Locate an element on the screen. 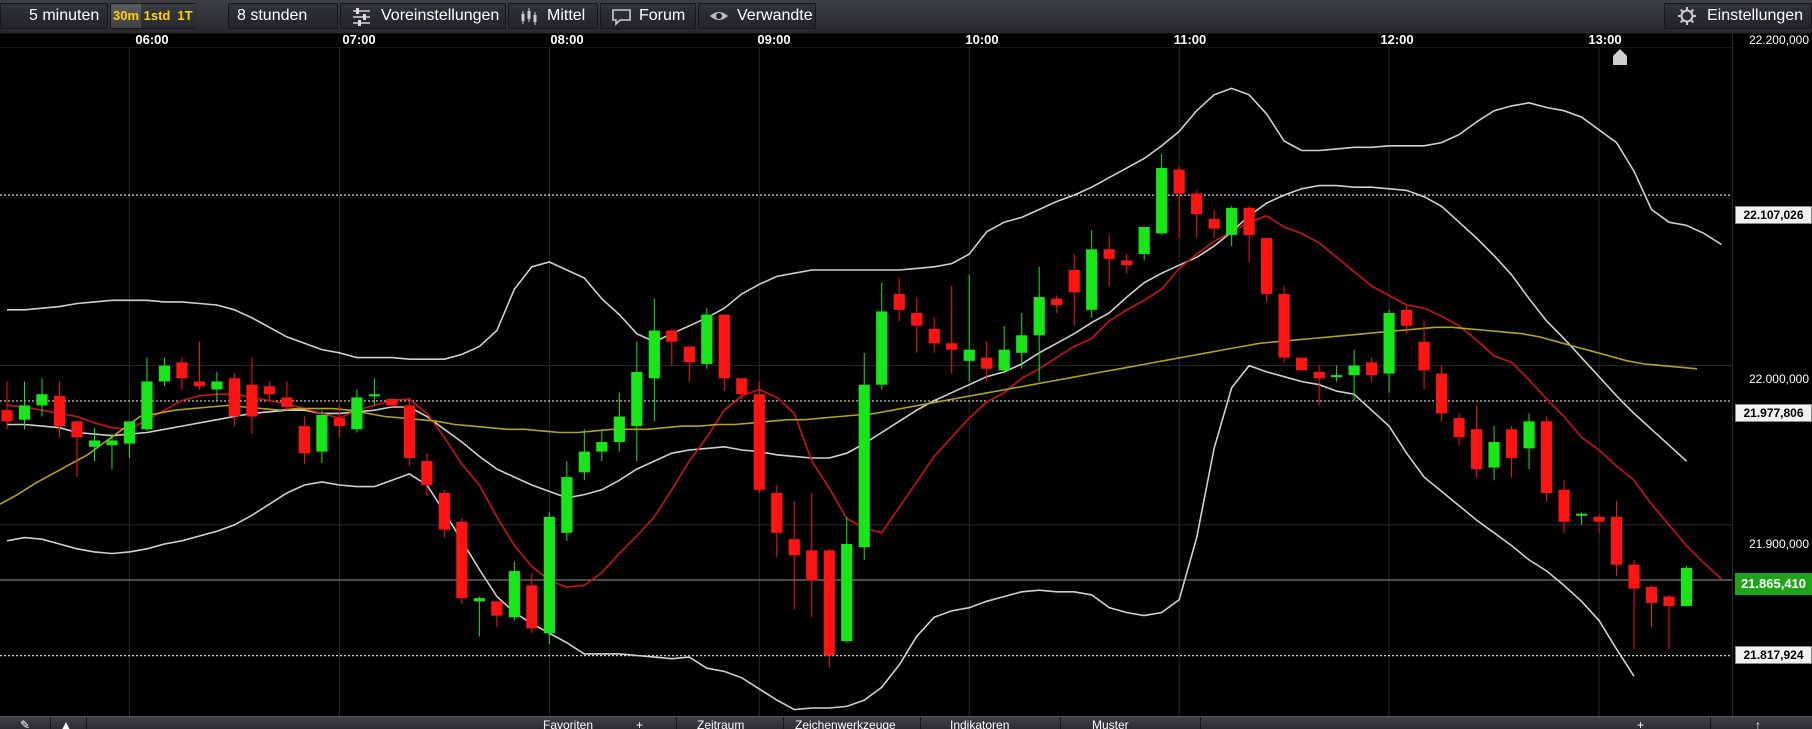 The width and height of the screenshot is (1812, 729). forum-label: Forum is located at coordinates (662, 15).